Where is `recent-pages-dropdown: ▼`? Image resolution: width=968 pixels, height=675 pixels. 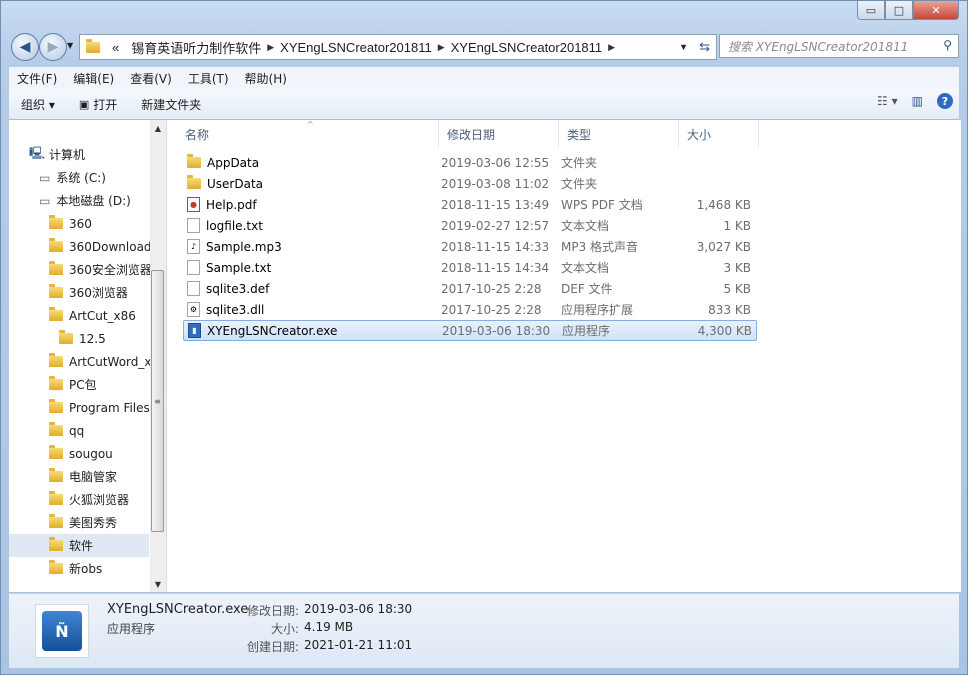 recent-pages-dropdown: ▼ is located at coordinates (70, 45).